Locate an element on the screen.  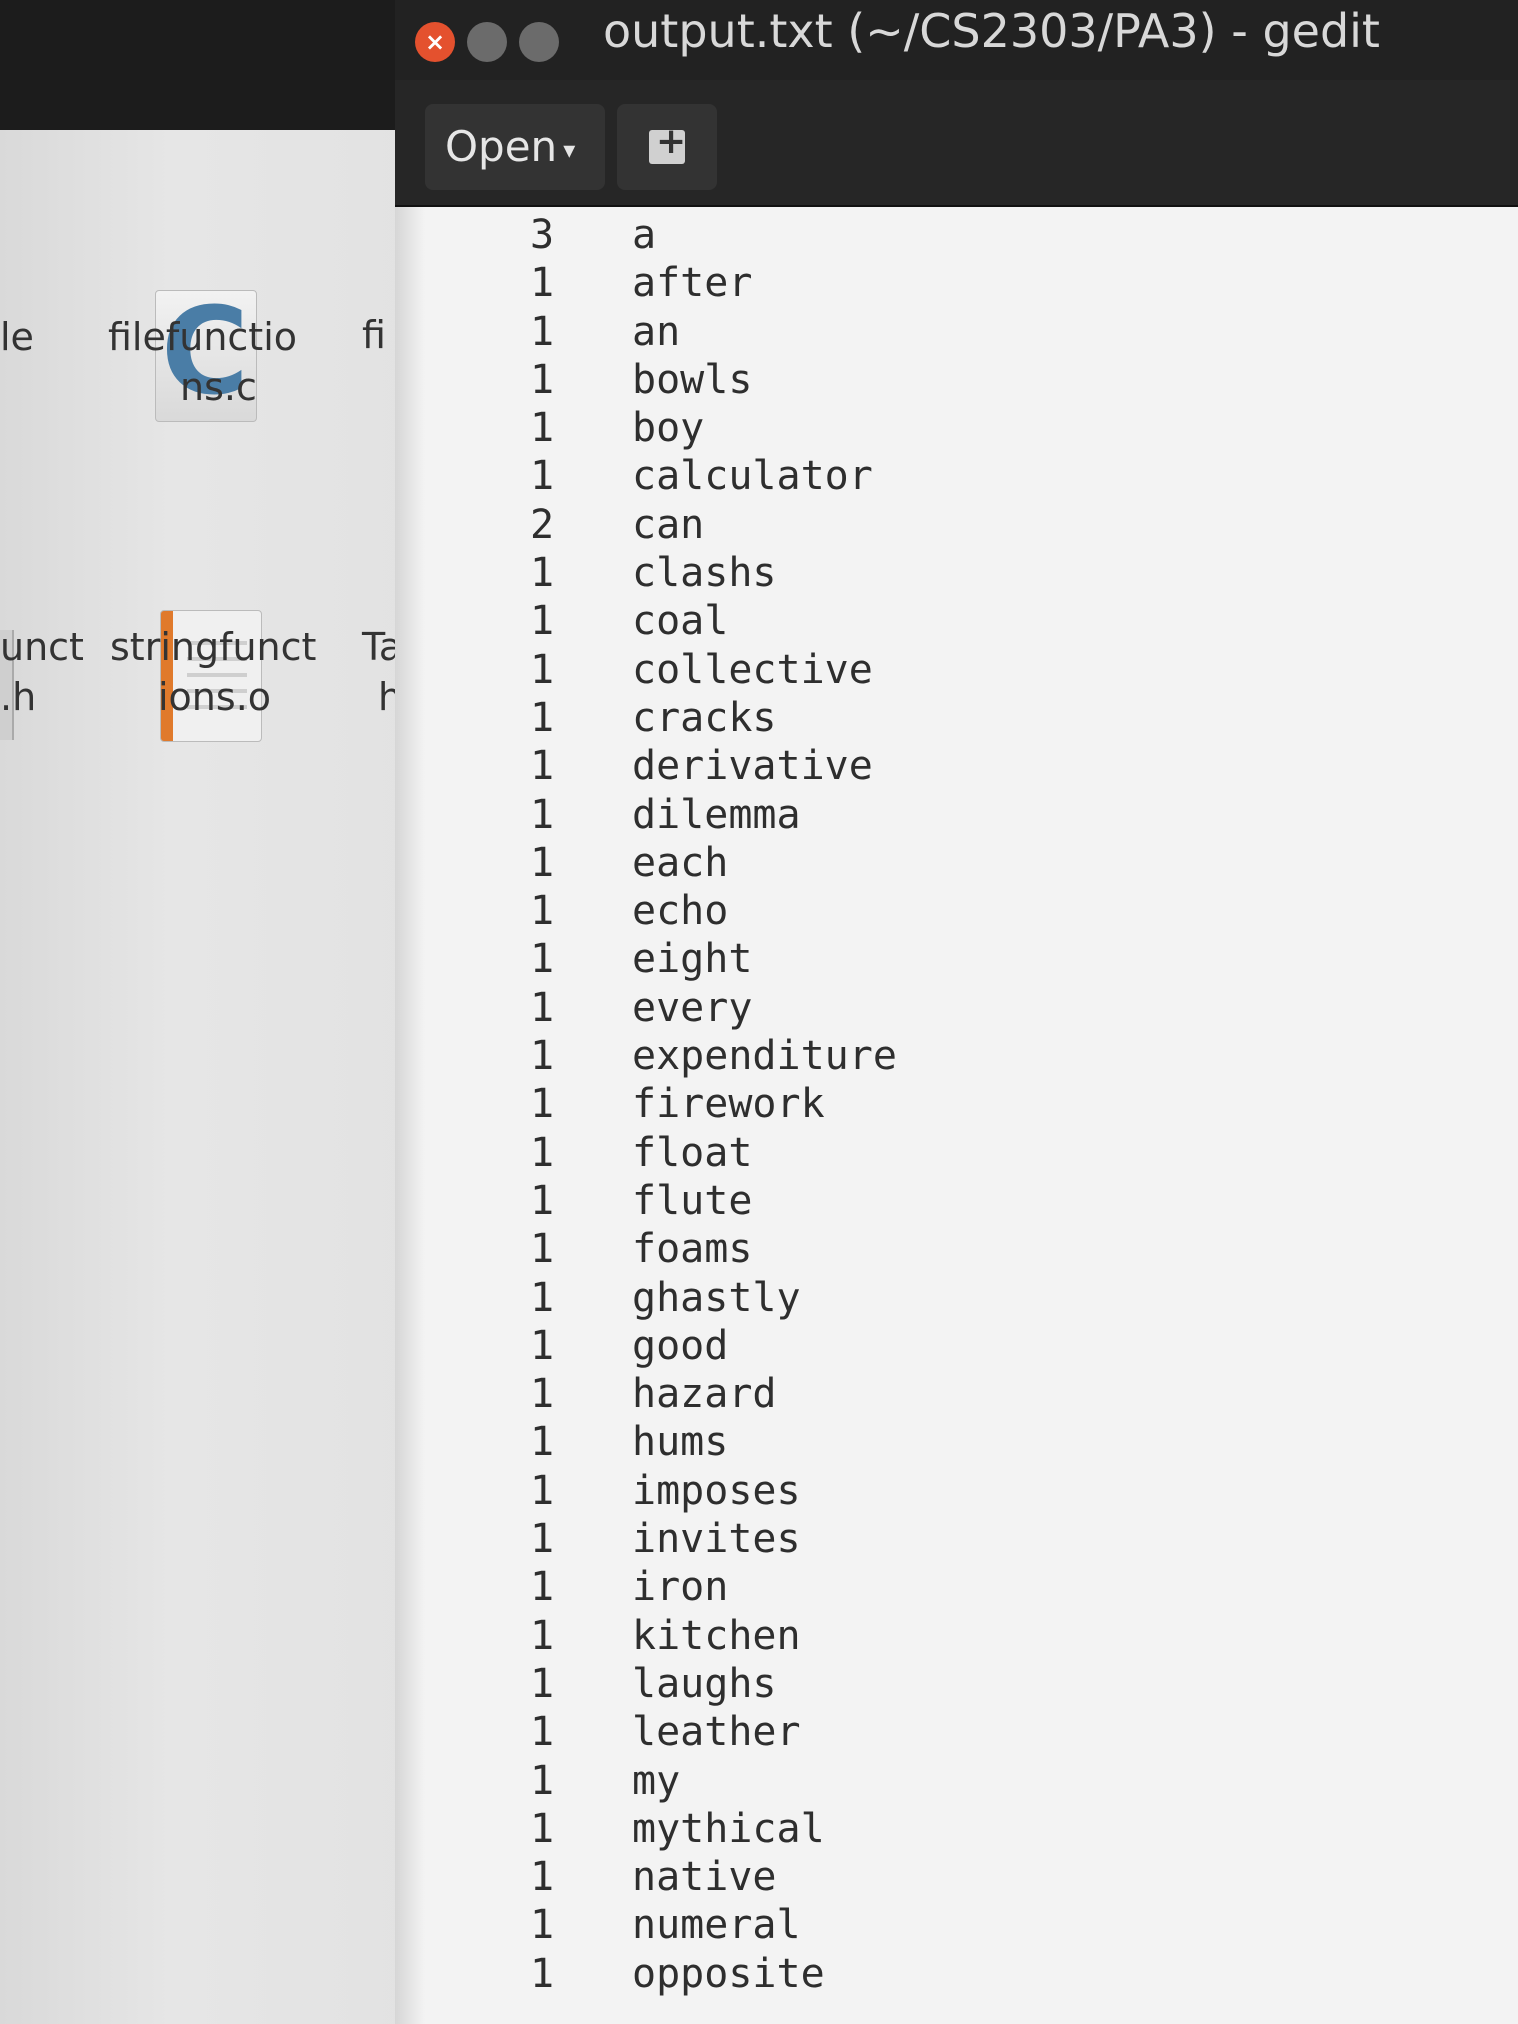
text-line: 1 hazard is located at coordinates (713, 1394).